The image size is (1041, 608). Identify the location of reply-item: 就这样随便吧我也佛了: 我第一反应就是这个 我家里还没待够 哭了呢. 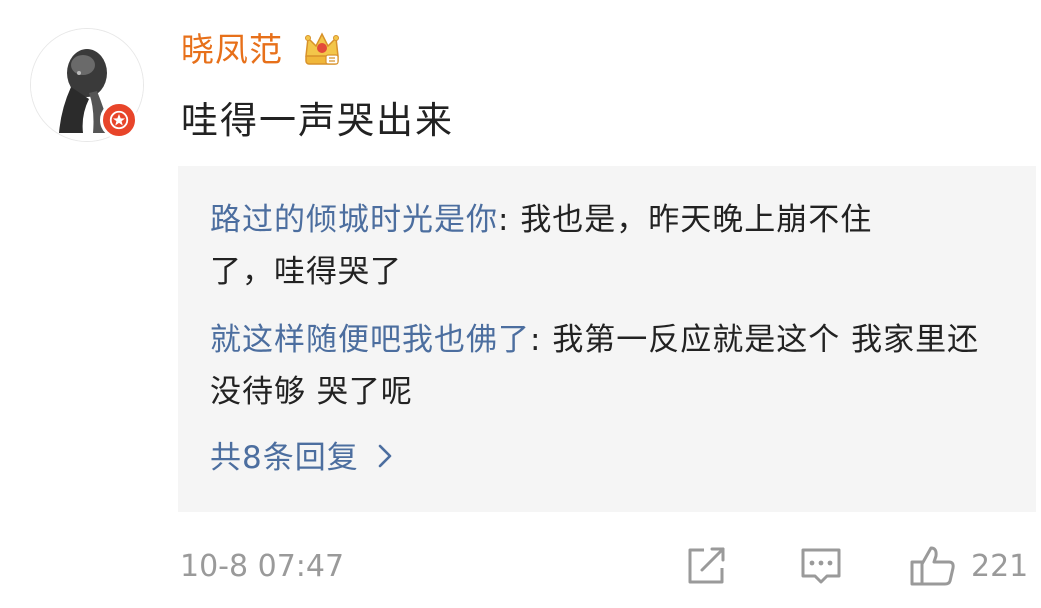
(610, 366).